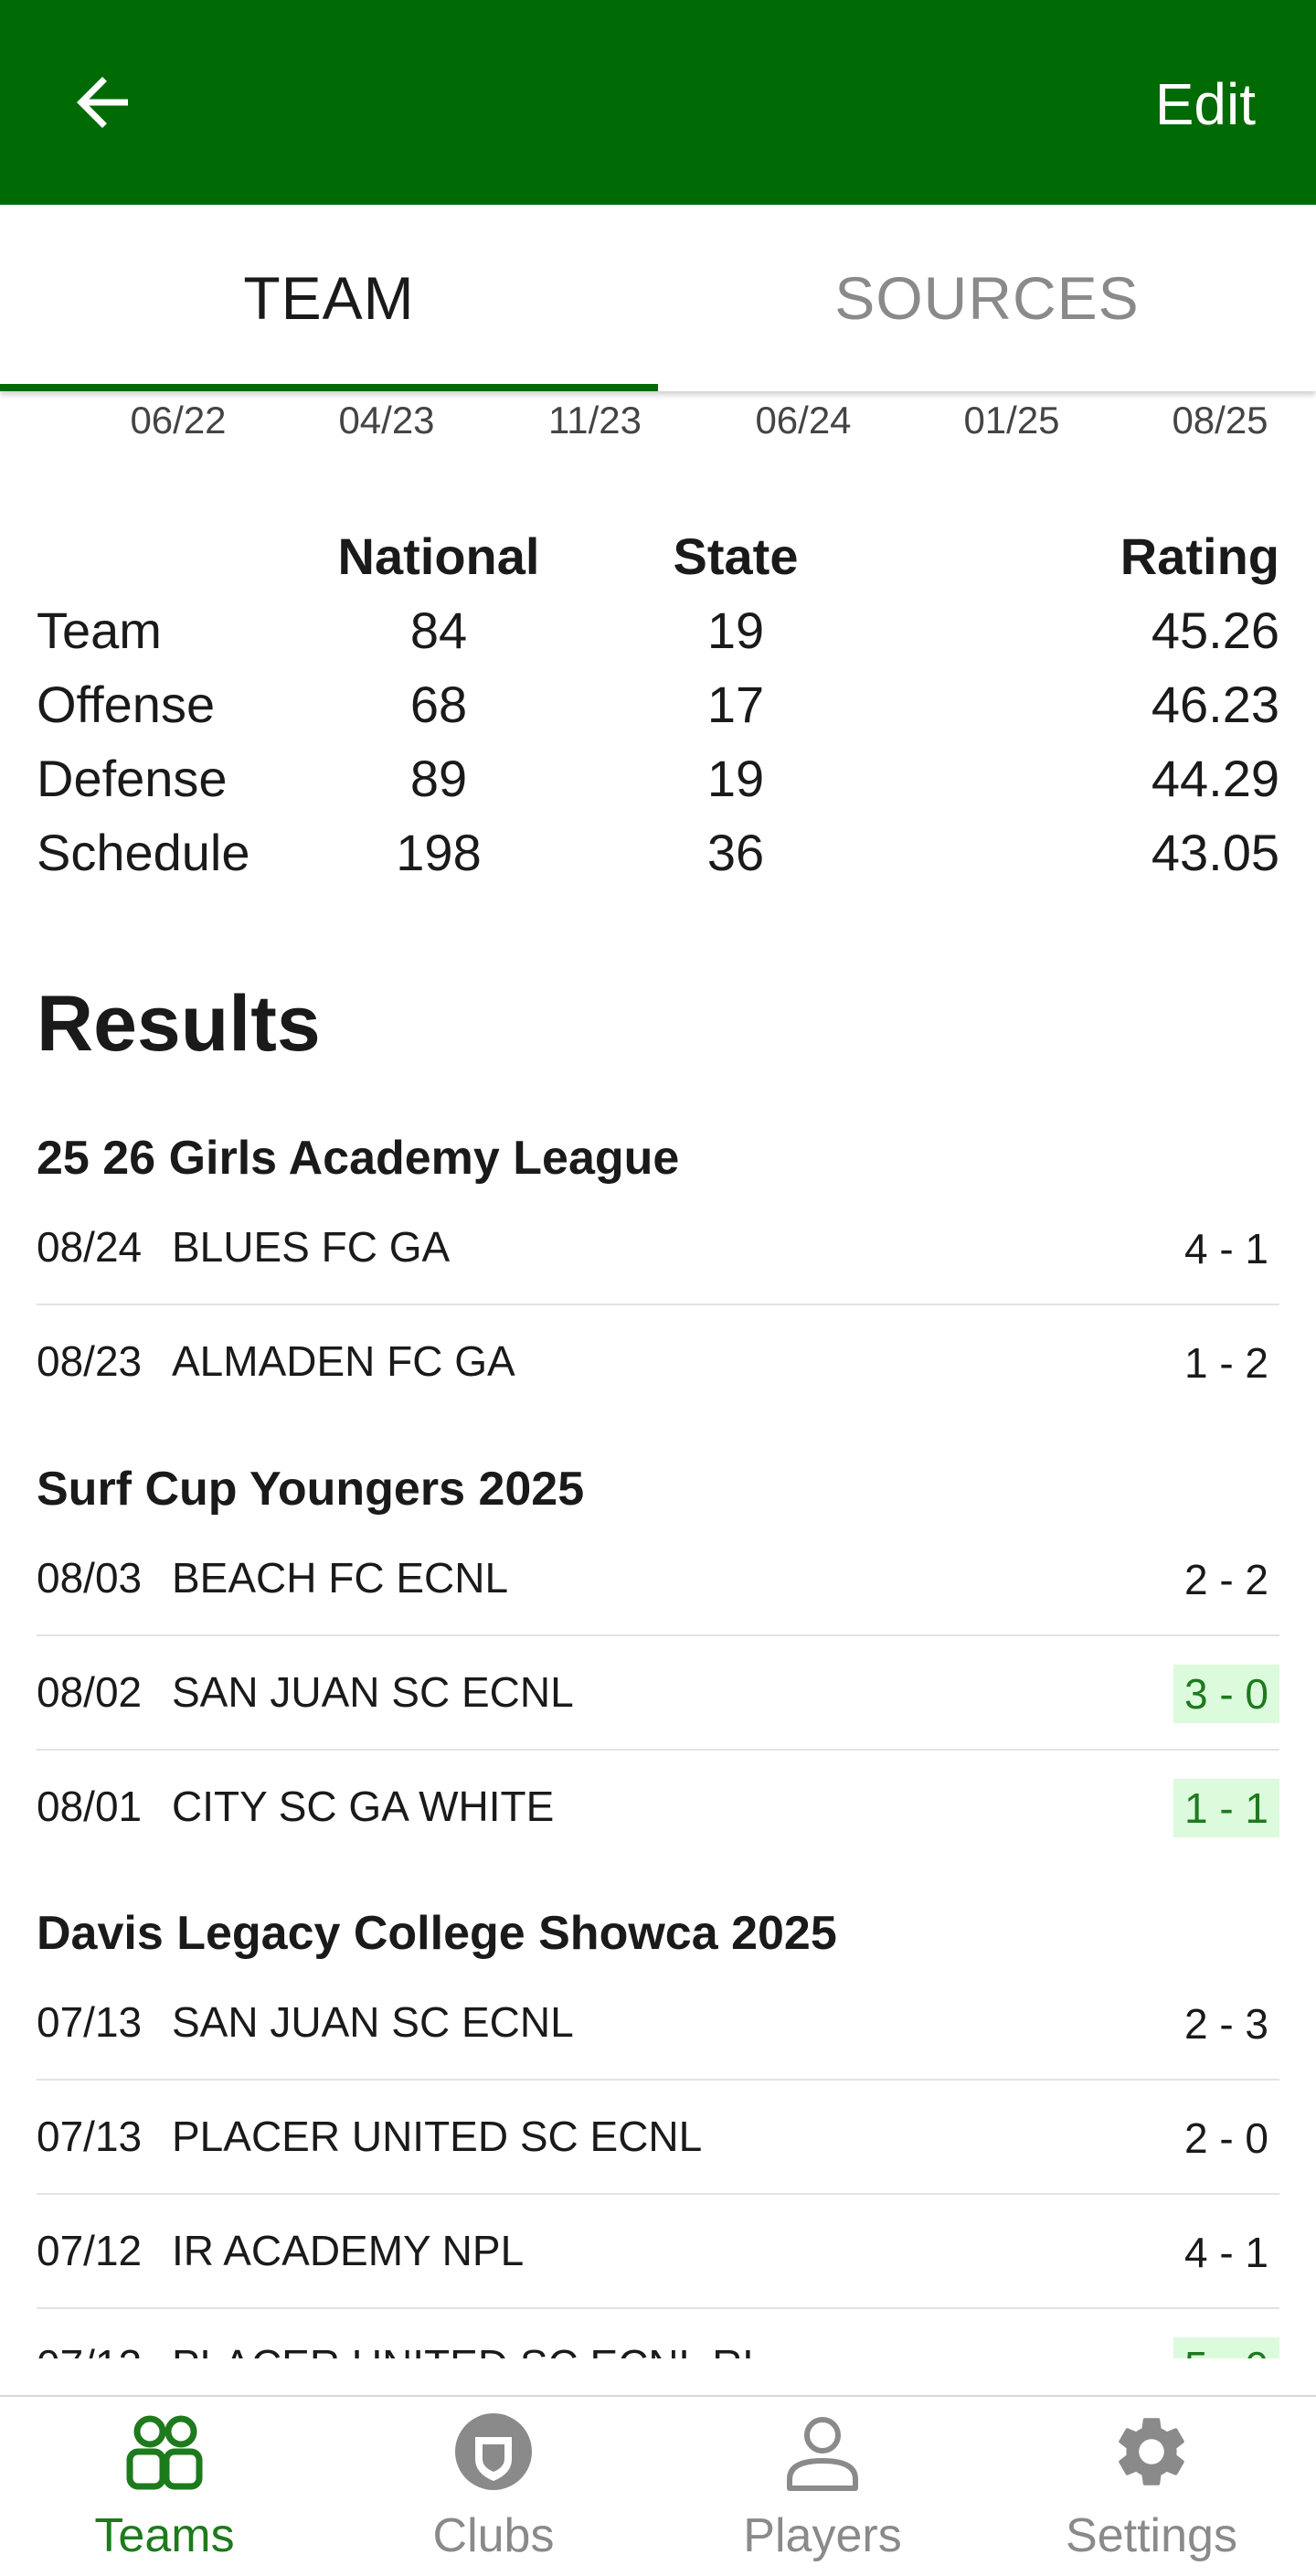 The width and height of the screenshot is (1316, 2576). Describe the element at coordinates (90, 1247) in the screenshot. I see `game-date: 08/24` at that location.